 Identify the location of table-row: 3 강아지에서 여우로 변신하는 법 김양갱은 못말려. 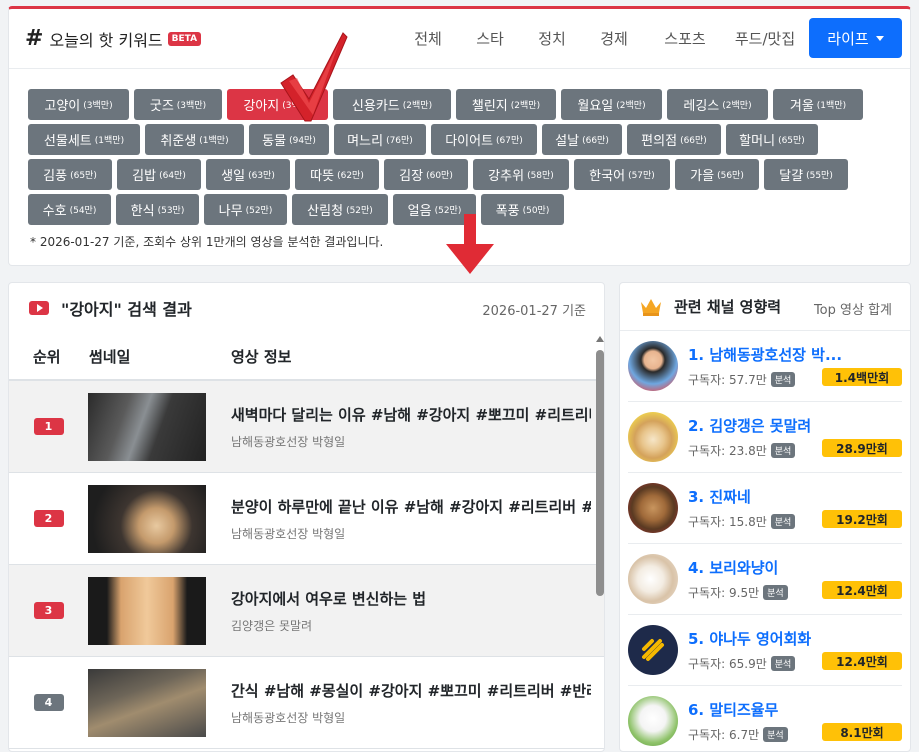
(306, 611).